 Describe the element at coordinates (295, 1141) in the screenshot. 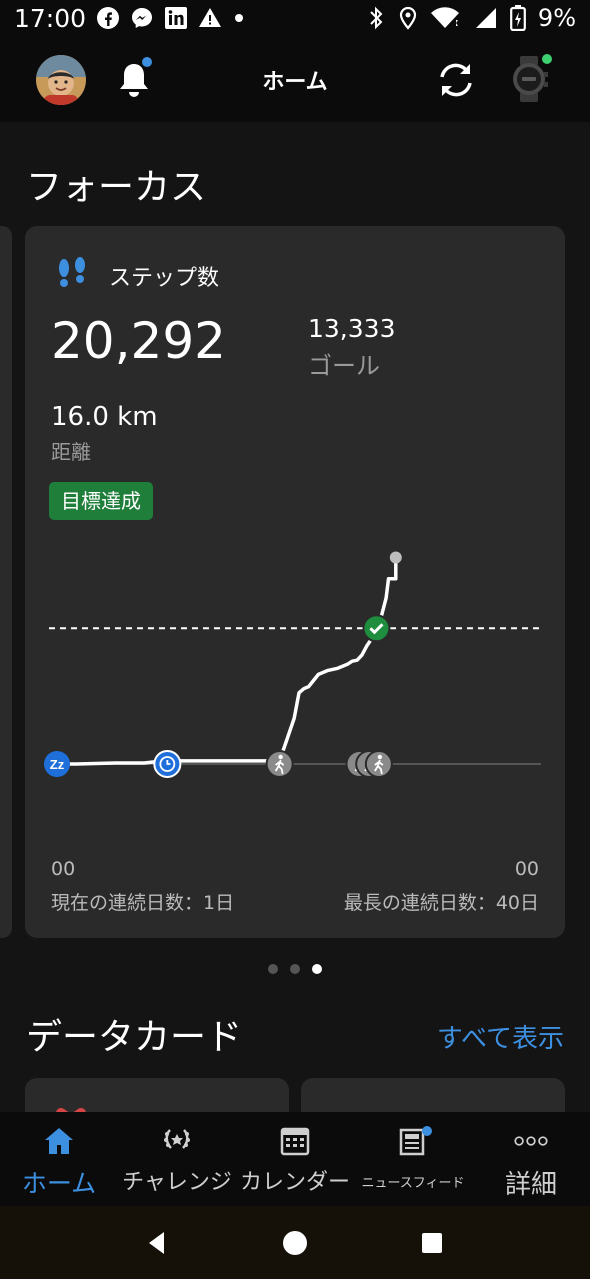

I see `calendar-icon` at that location.